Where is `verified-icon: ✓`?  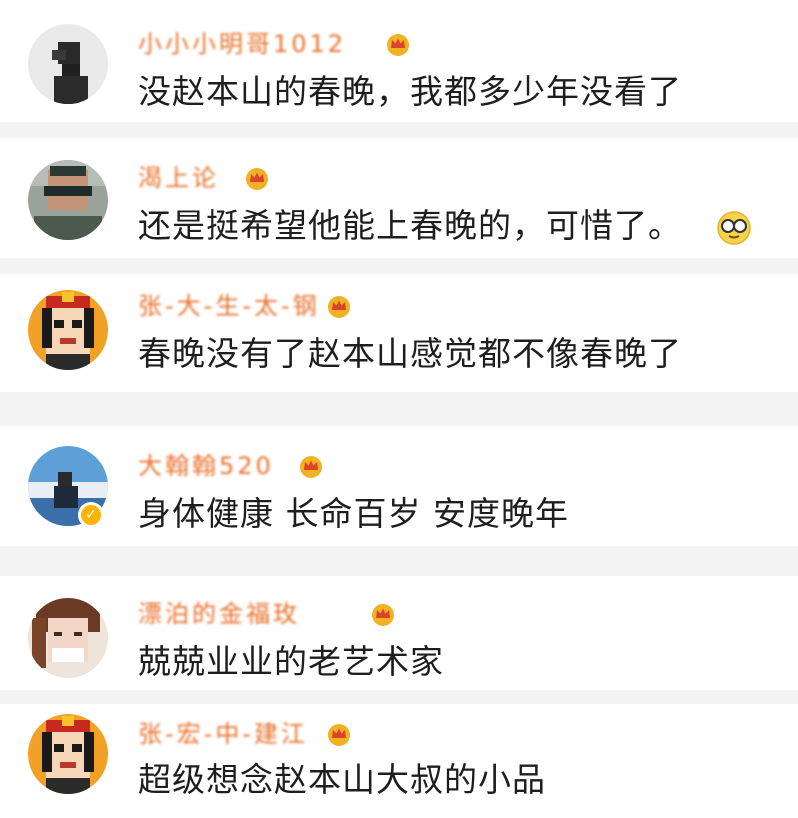 verified-icon: ✓ is located at coordinates (91, 515).